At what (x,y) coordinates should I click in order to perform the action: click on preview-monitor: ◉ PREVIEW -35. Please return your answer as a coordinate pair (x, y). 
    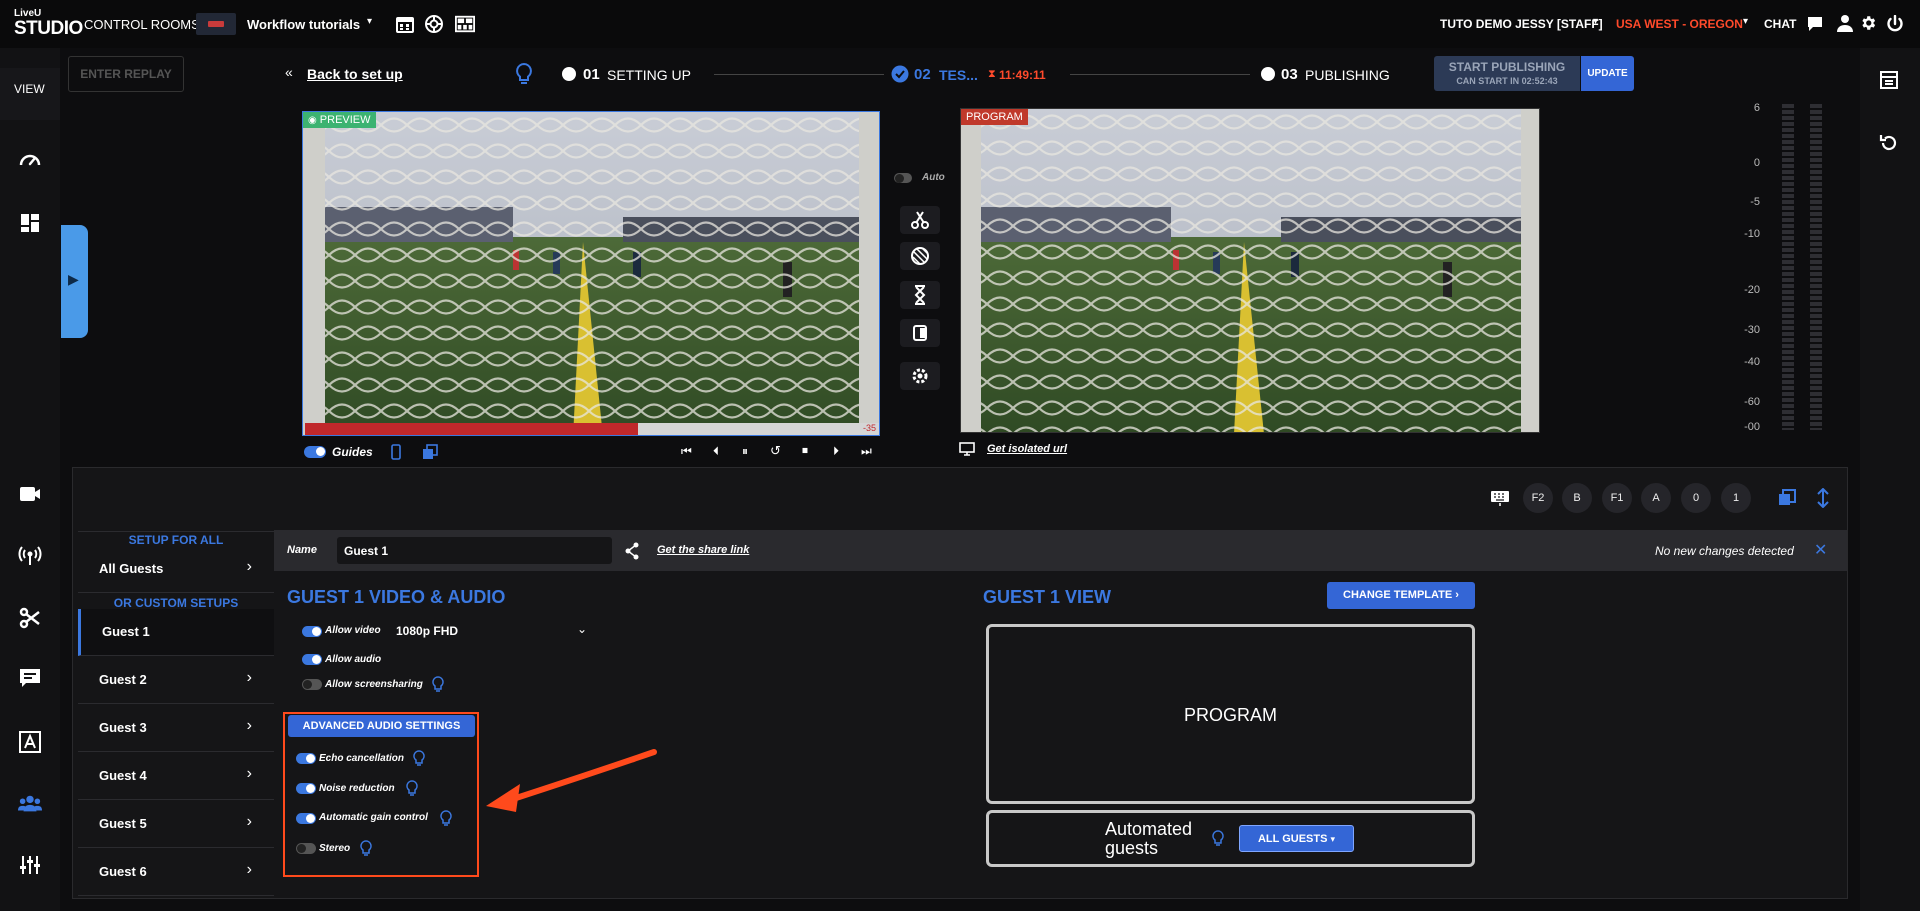
    Looking at the image, I should click on (591, 273).